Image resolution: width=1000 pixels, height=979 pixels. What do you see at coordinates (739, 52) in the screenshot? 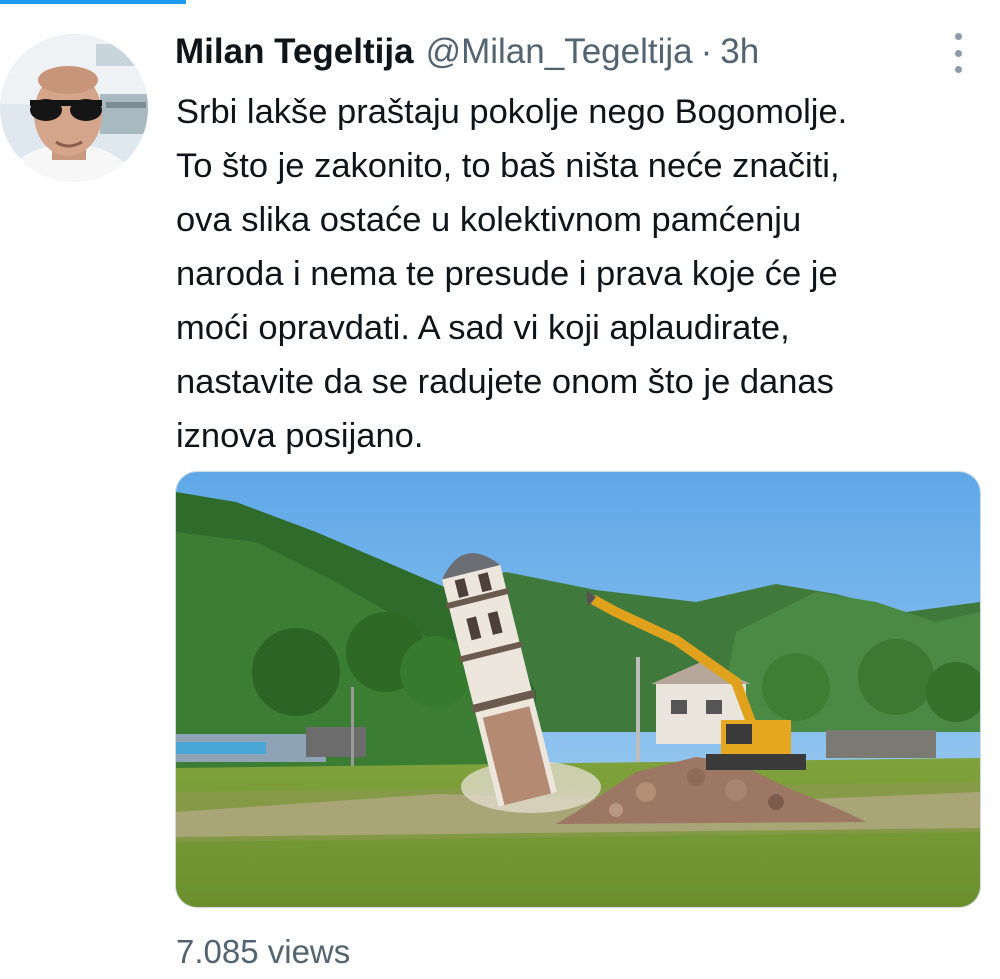
I see `timestamp: 3h` at bounding box center [739, 52].